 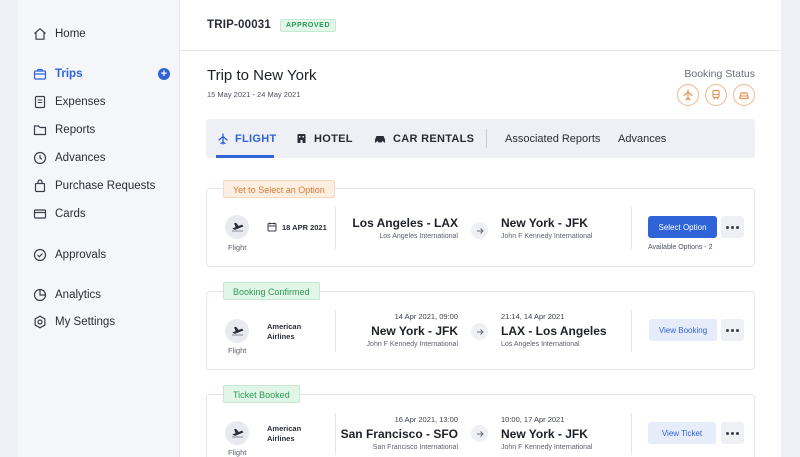 I want to click on view-ticket-button: View Ticket, so click(x=682, y=433).